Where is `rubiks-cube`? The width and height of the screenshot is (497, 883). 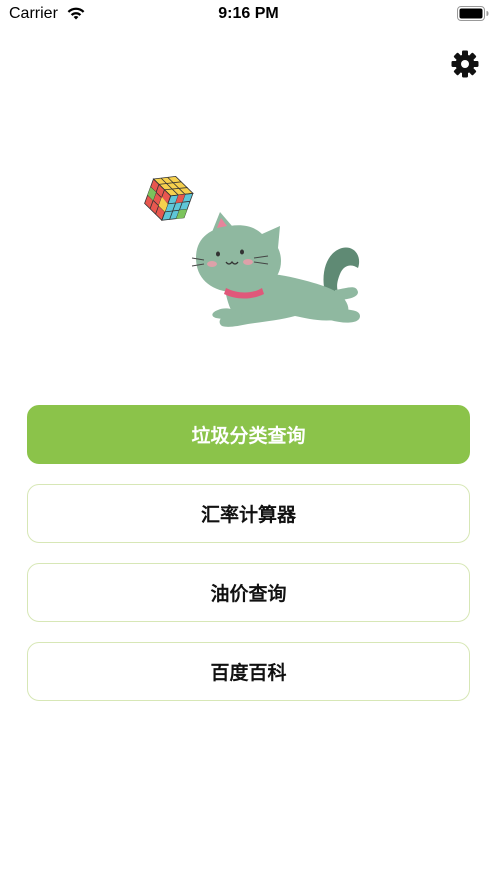
rubiks-cube is located at coordinates (169, 198).